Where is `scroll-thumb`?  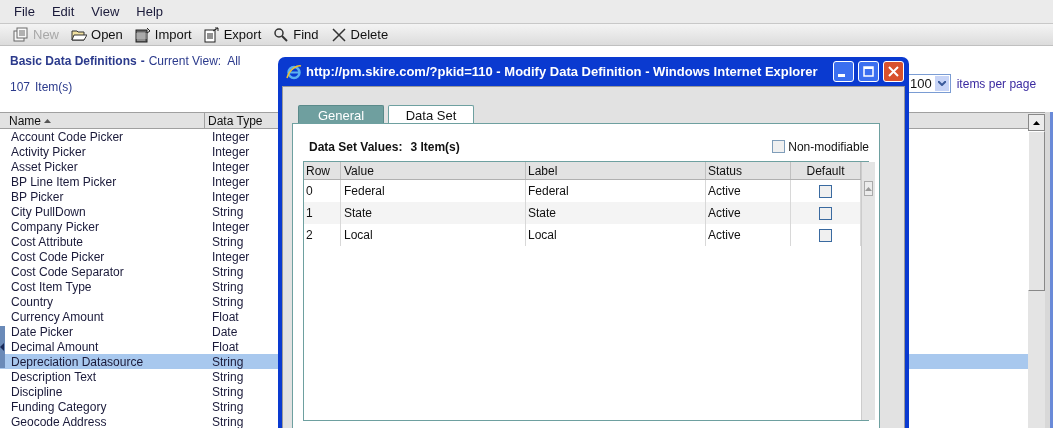
scroll-thumb is located at coordinates (1036, 211).